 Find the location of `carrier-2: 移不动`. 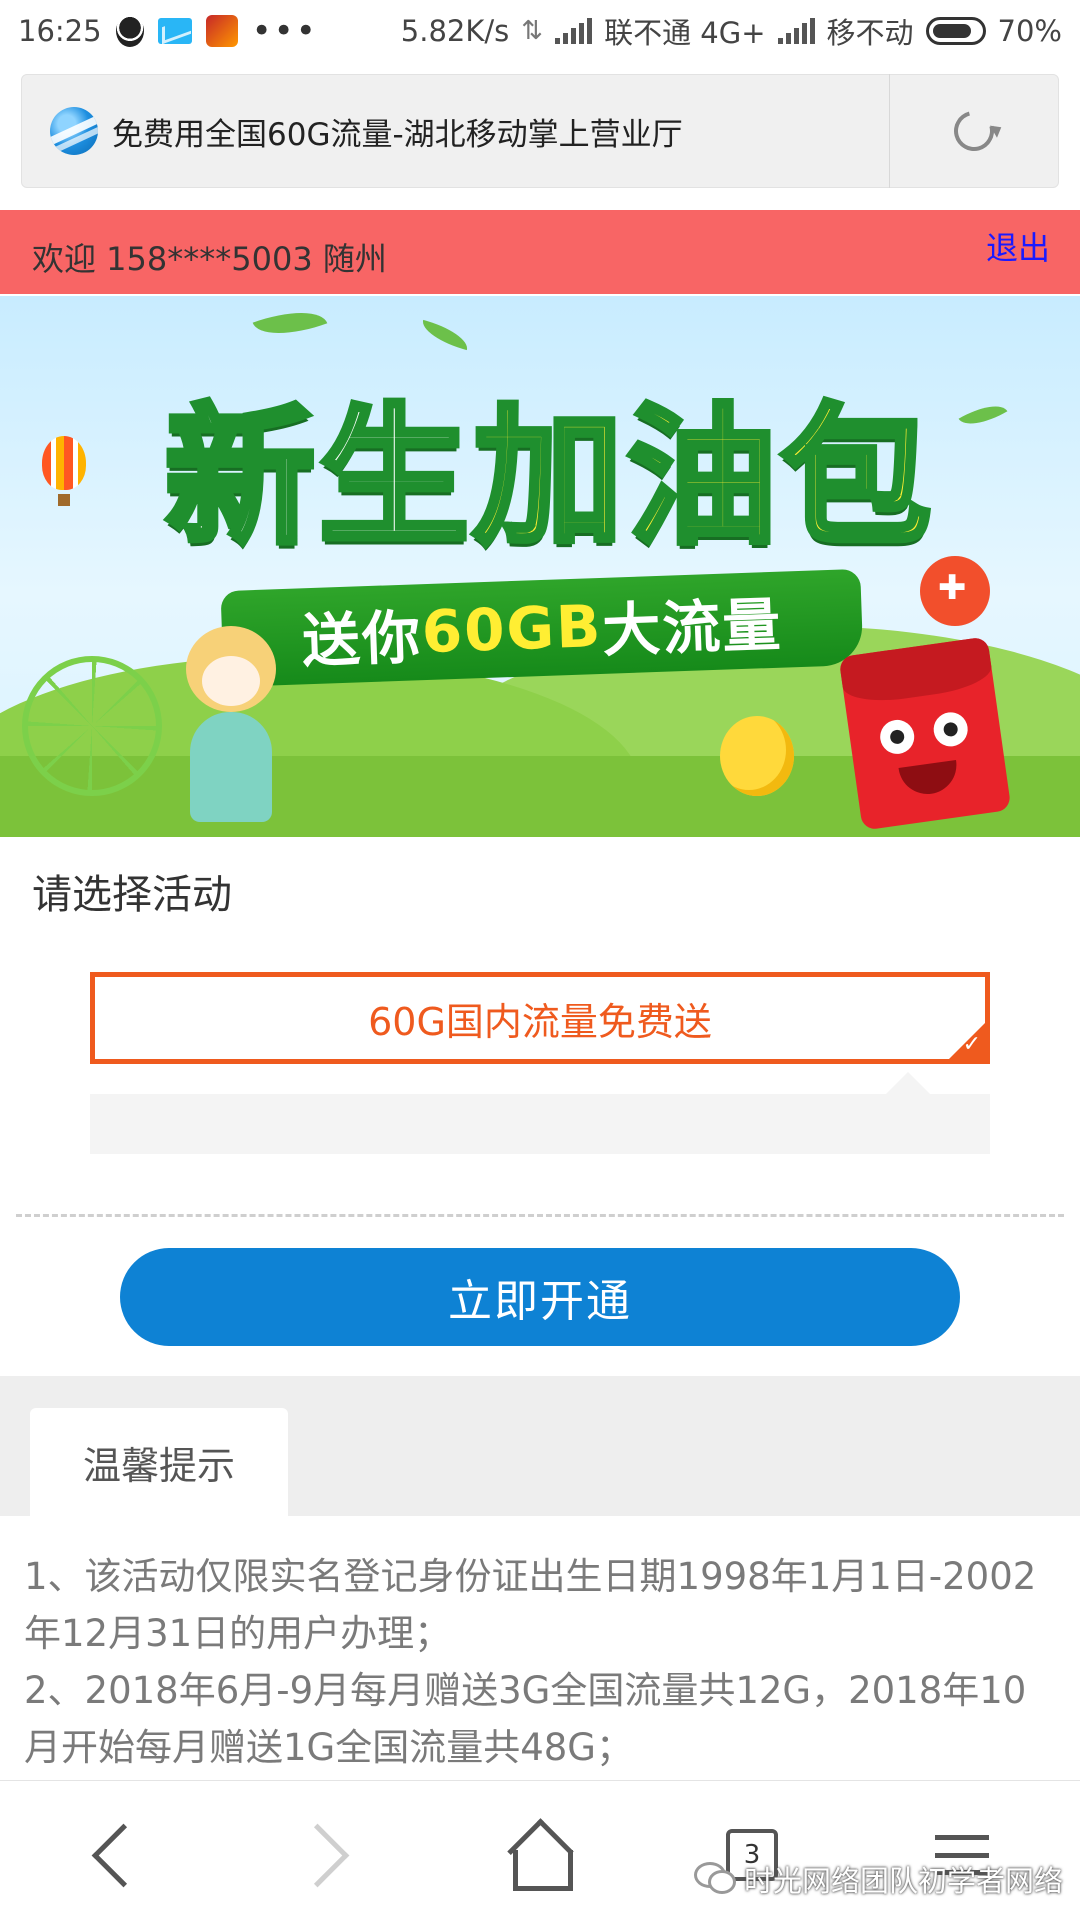

carrier-2: 移不动 is located at coordinates (870, 33).